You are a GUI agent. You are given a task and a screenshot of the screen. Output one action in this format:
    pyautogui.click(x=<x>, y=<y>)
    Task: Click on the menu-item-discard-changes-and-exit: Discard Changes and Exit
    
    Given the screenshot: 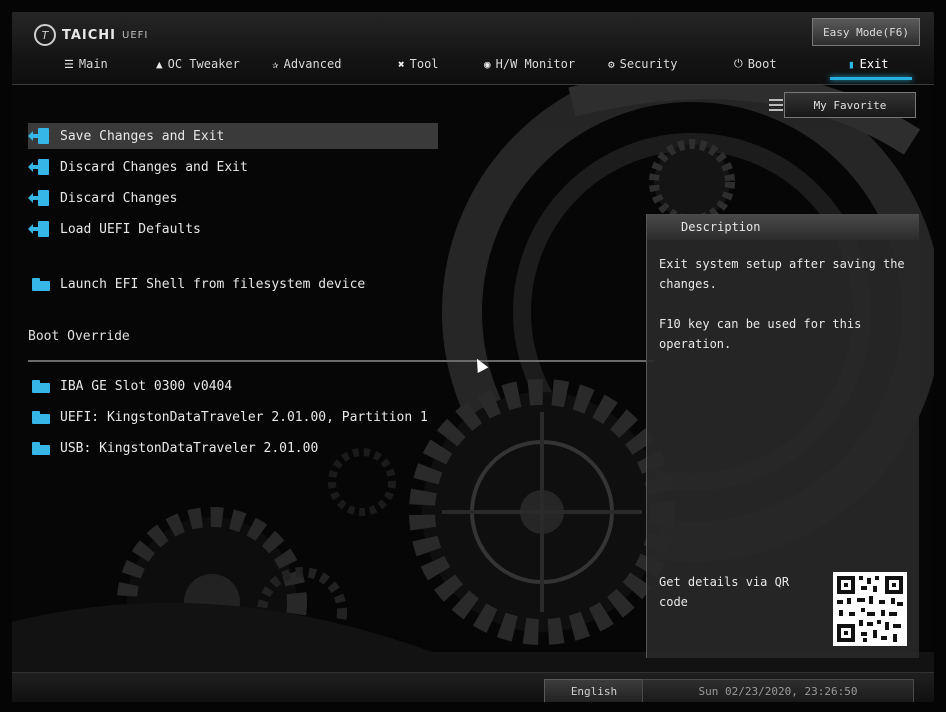 What is the action you would take?
    pyautogui.click(x=138, y=167)
    